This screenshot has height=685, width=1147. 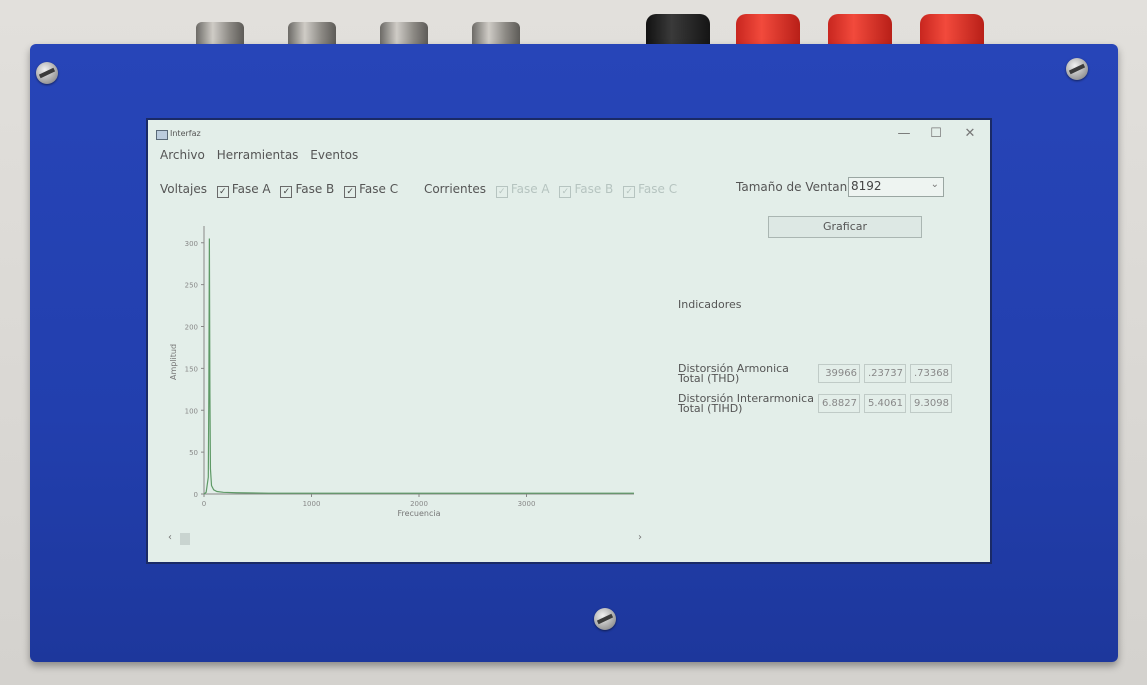 I want to click on menu-eventos: Eventos, so click(x=334, y=155).